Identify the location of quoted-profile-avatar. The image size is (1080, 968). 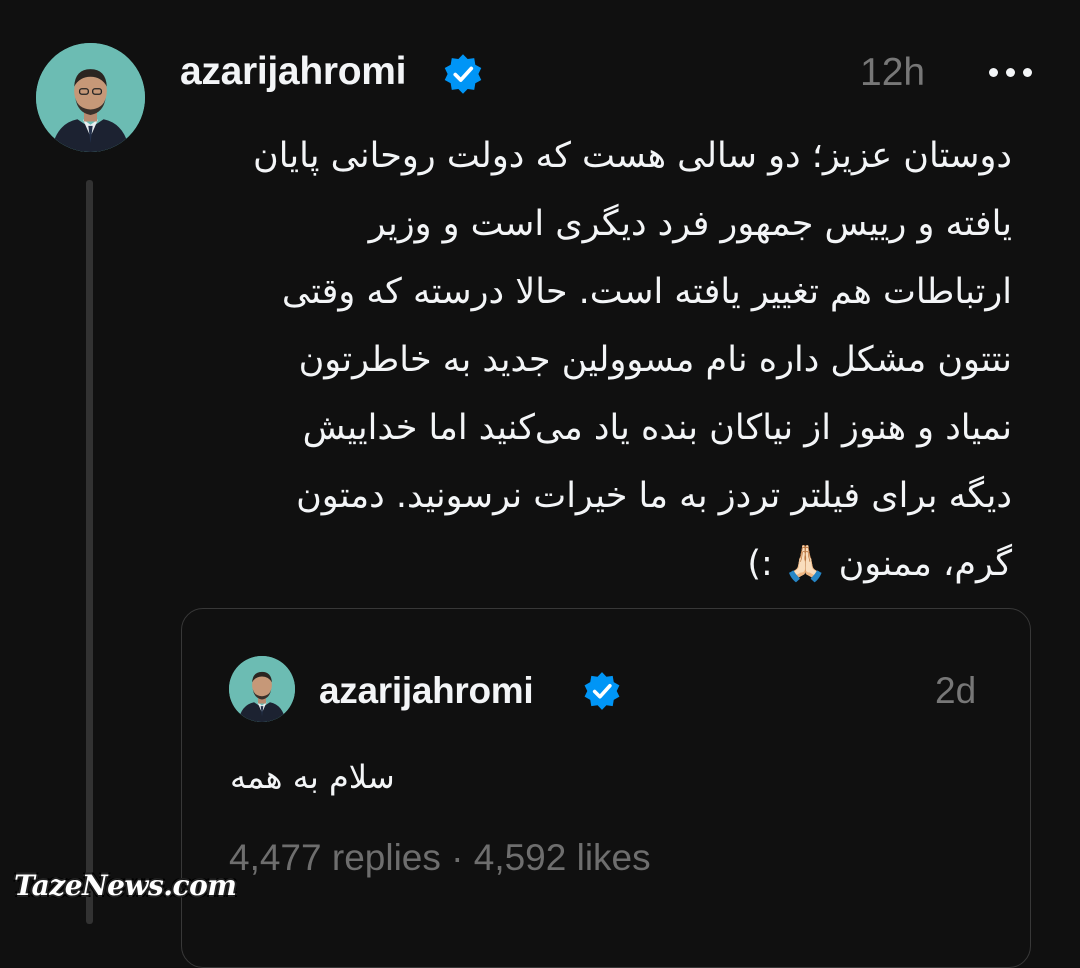
(262, 689).